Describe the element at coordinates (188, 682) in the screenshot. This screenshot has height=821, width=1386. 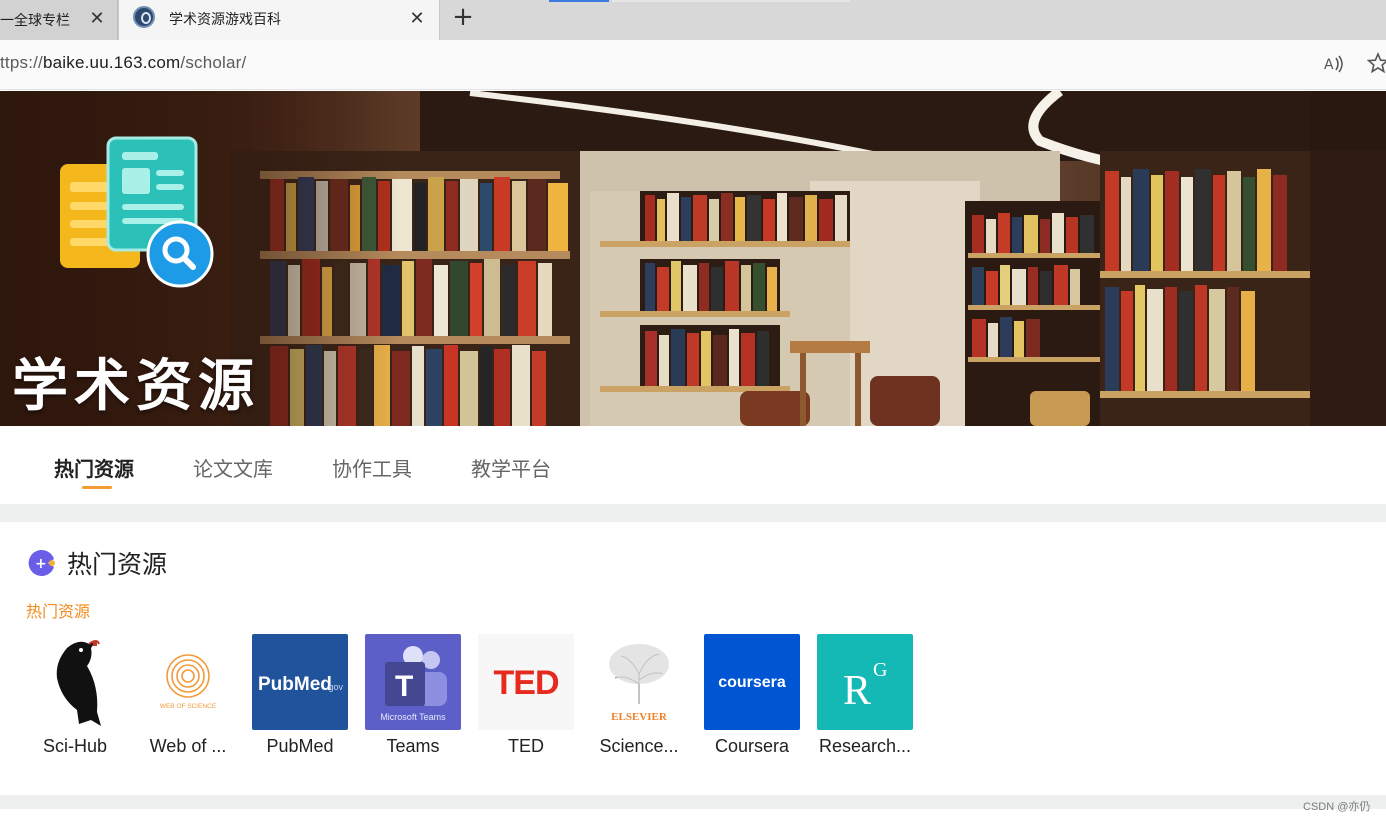
I see `web-of-science-icon: WEB OF SCIENCE` at that location.